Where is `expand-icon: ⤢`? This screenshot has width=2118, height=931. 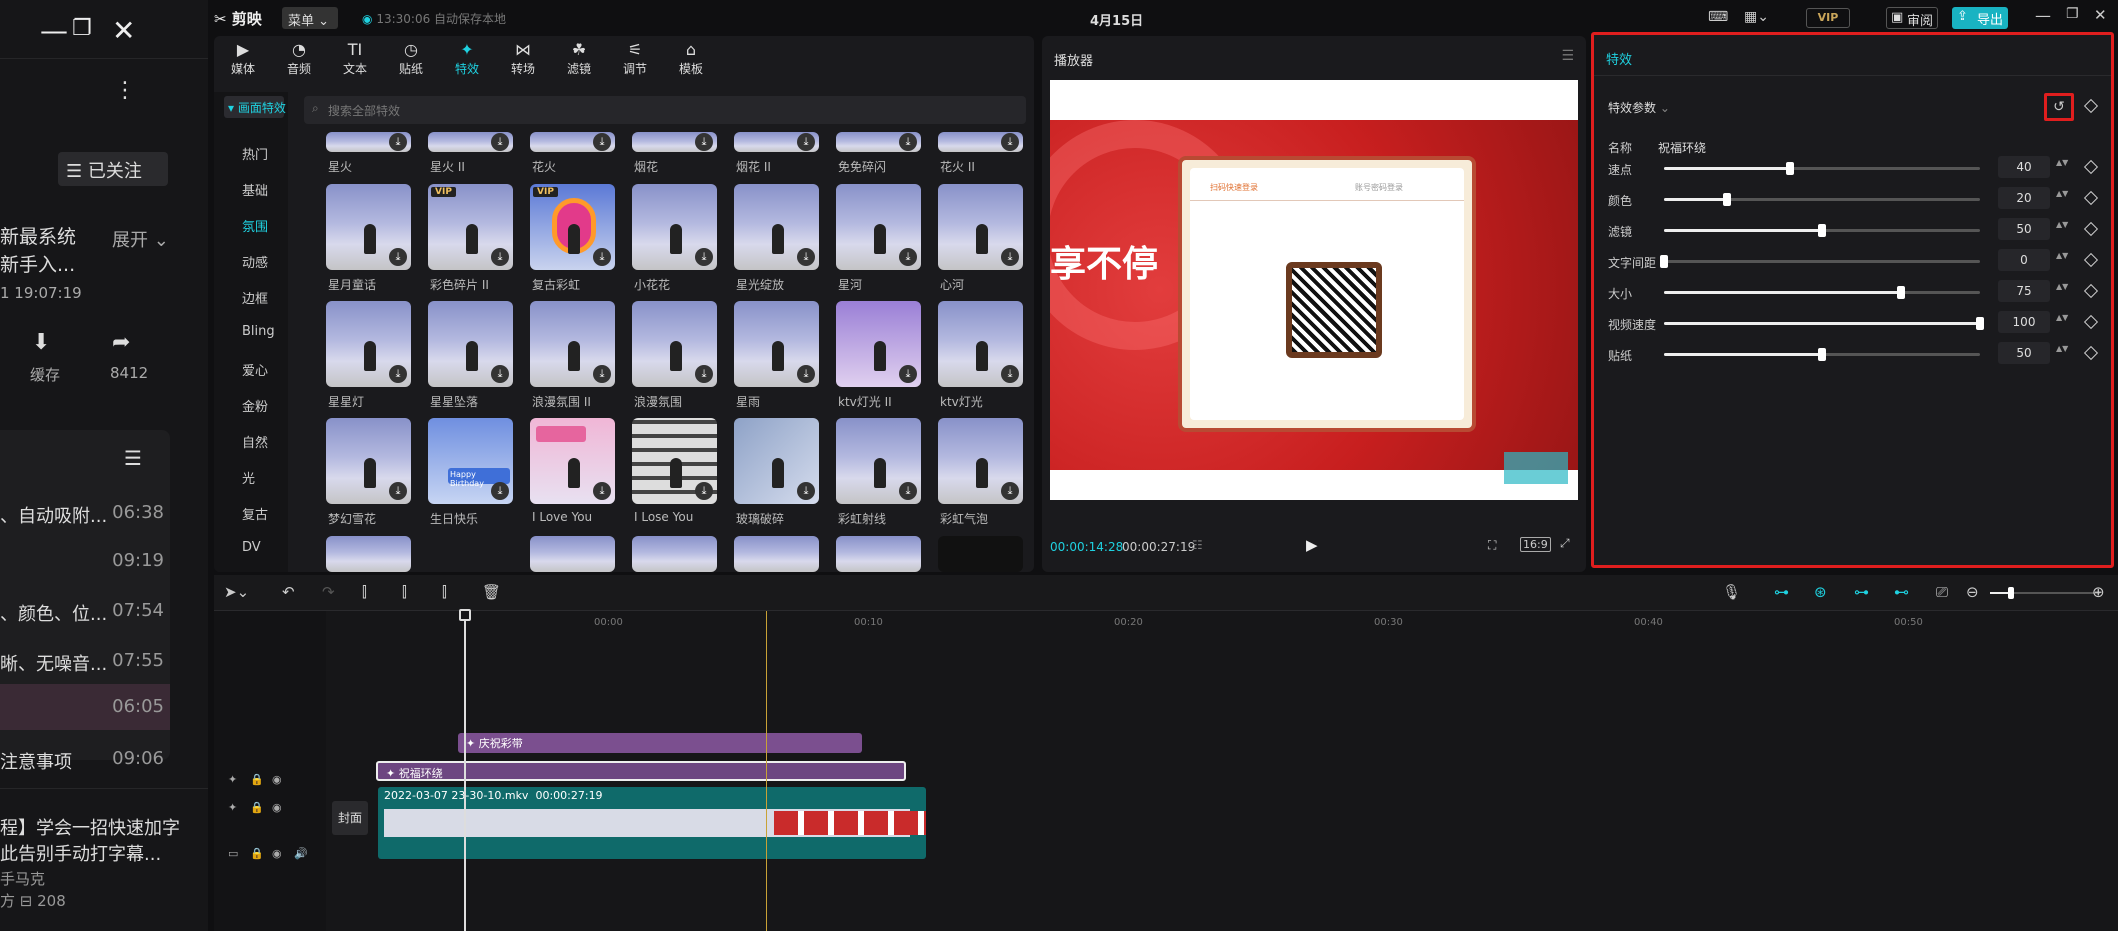 expand-icon: ⤢ is located at coordinates (1565, 543).